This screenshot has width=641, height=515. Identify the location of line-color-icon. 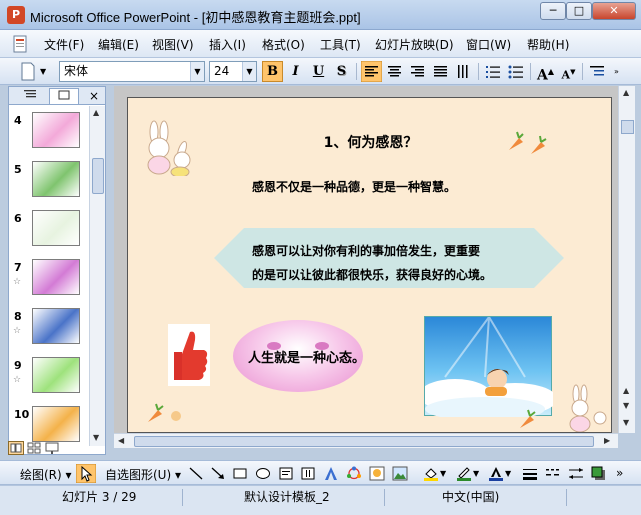
(464, 473).